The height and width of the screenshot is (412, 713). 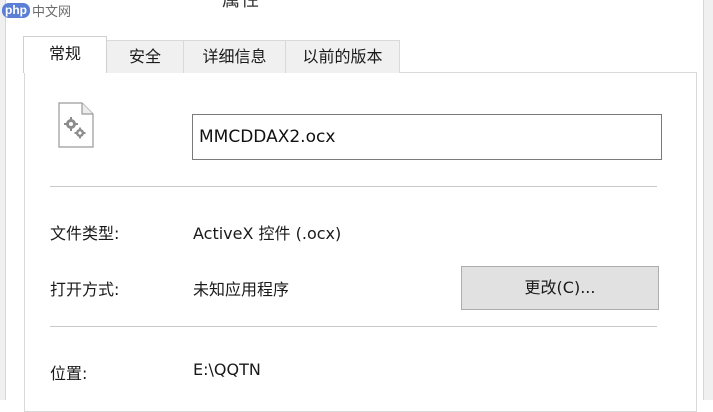 What do you see at coordinates (52, 11) in the screenshot?
I see `watermark-brand-text: 中文网` at bounding box center [52, 11].